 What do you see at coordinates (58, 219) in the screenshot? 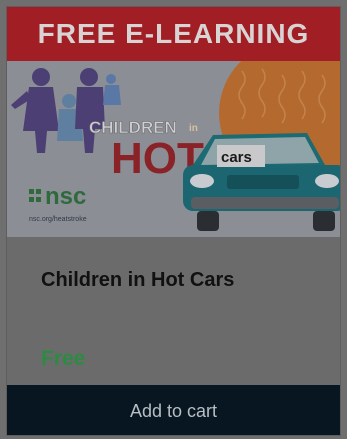
I see `nsc-url-text: nsc.org/heatstroke` at bounding box center [58, 219].